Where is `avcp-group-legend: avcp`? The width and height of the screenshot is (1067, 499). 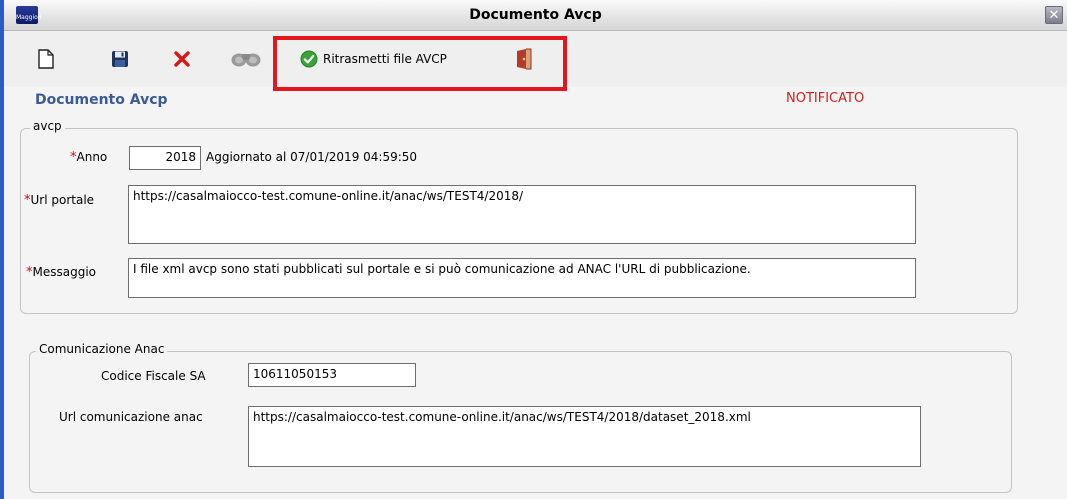
avcp-group-legend: avcp is located at coordinates (47, 126).